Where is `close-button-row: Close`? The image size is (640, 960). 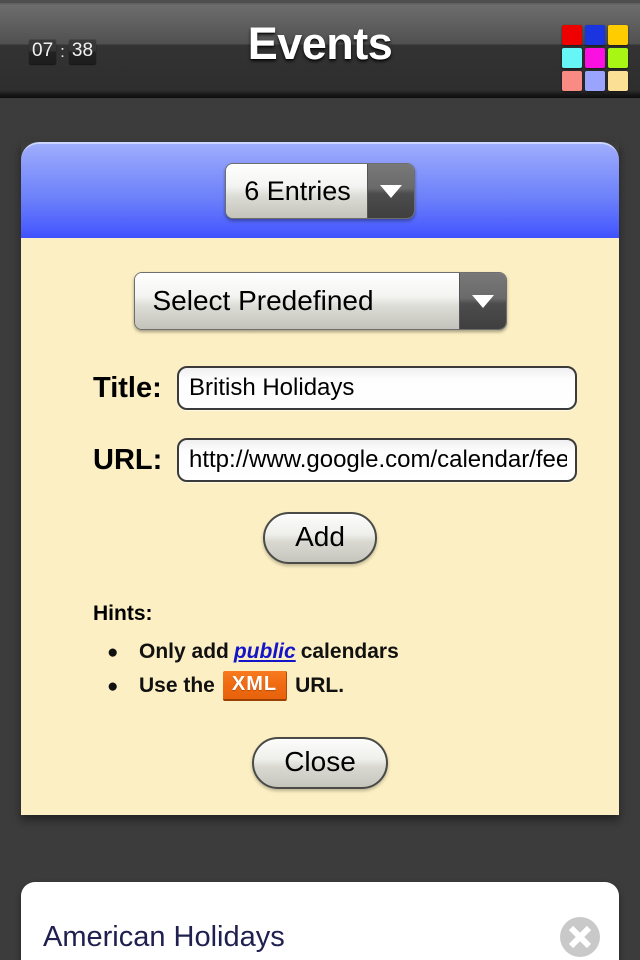
close-button-row: Close is located at coordinates (320, 763).